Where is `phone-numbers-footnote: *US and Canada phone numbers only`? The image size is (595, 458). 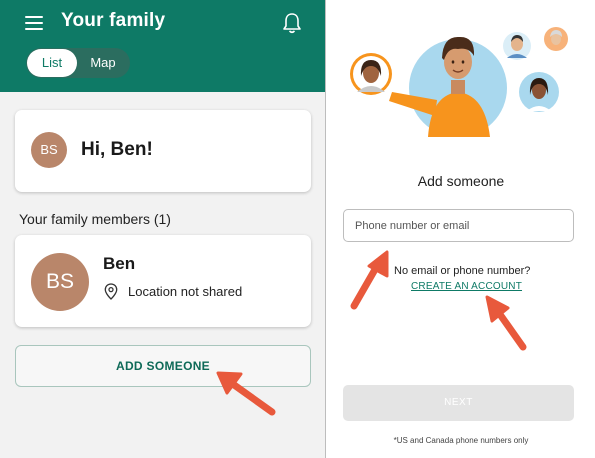 phone-numbers-footnote: *US and Canada phone numbers only is located at coordinates (461, 440).